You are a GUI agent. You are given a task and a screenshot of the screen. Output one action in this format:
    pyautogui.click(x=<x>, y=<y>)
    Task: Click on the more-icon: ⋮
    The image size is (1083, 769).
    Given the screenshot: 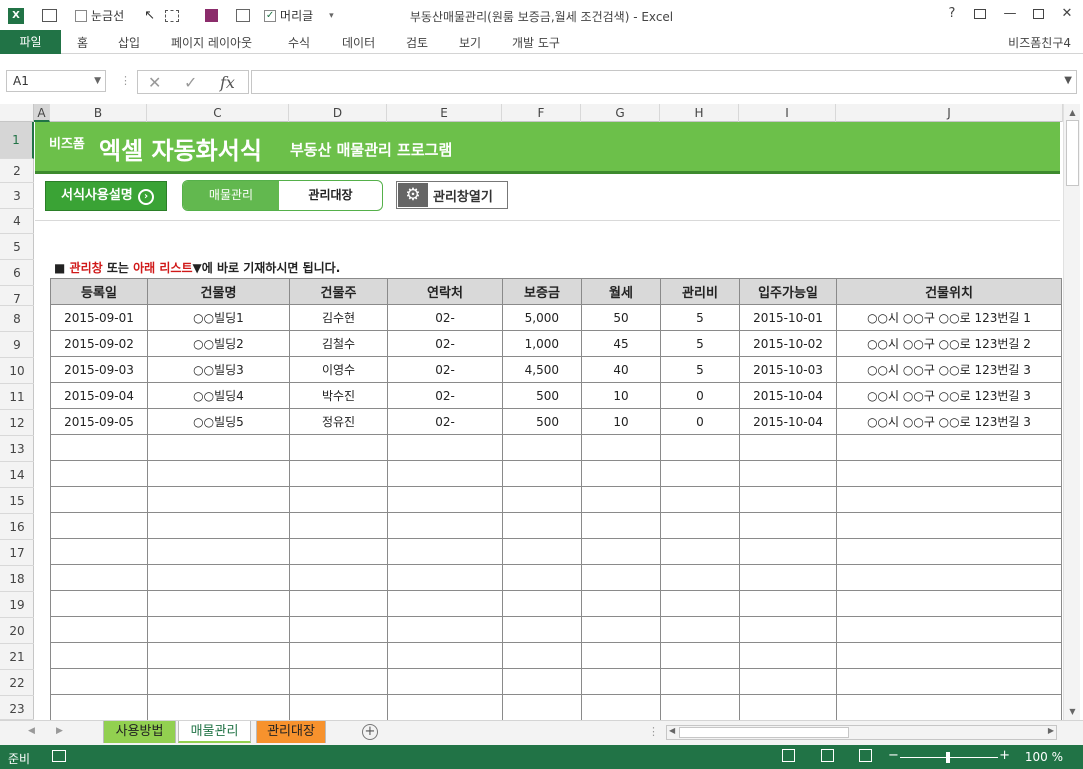 What is the action you would take?
    pyautogui.click(x=125, y=80)
    